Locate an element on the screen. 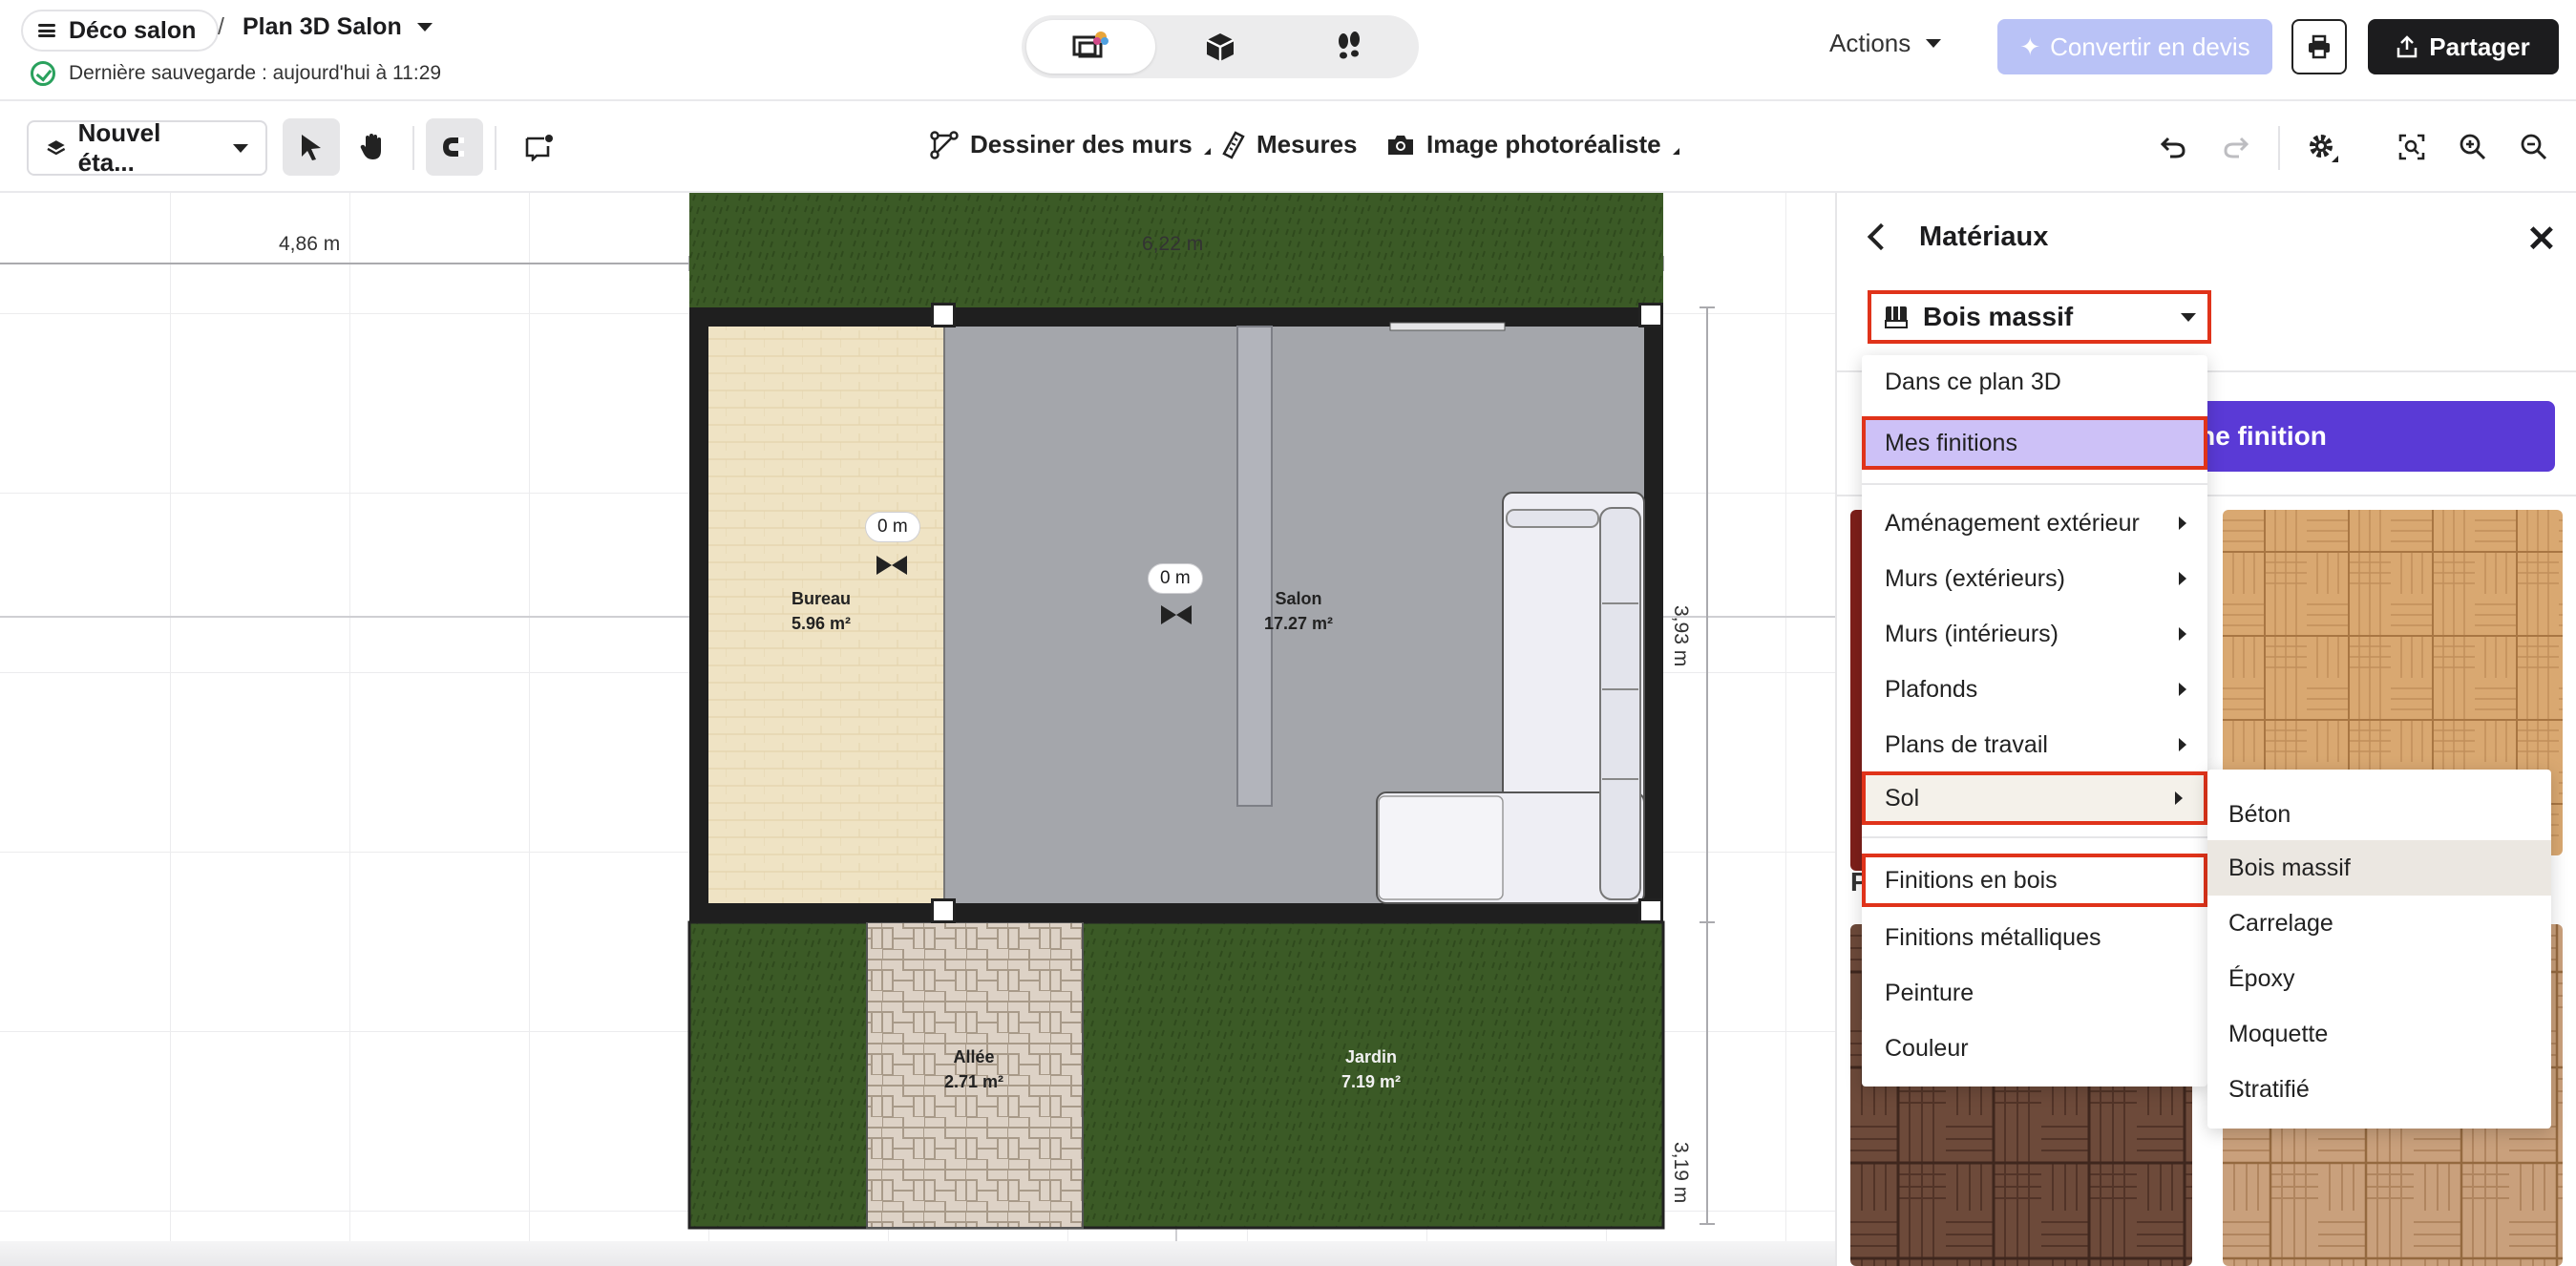 Image resolution: width=2576 pixels, height=1266 pixels. select-tool is located at coordinates (311, 147).